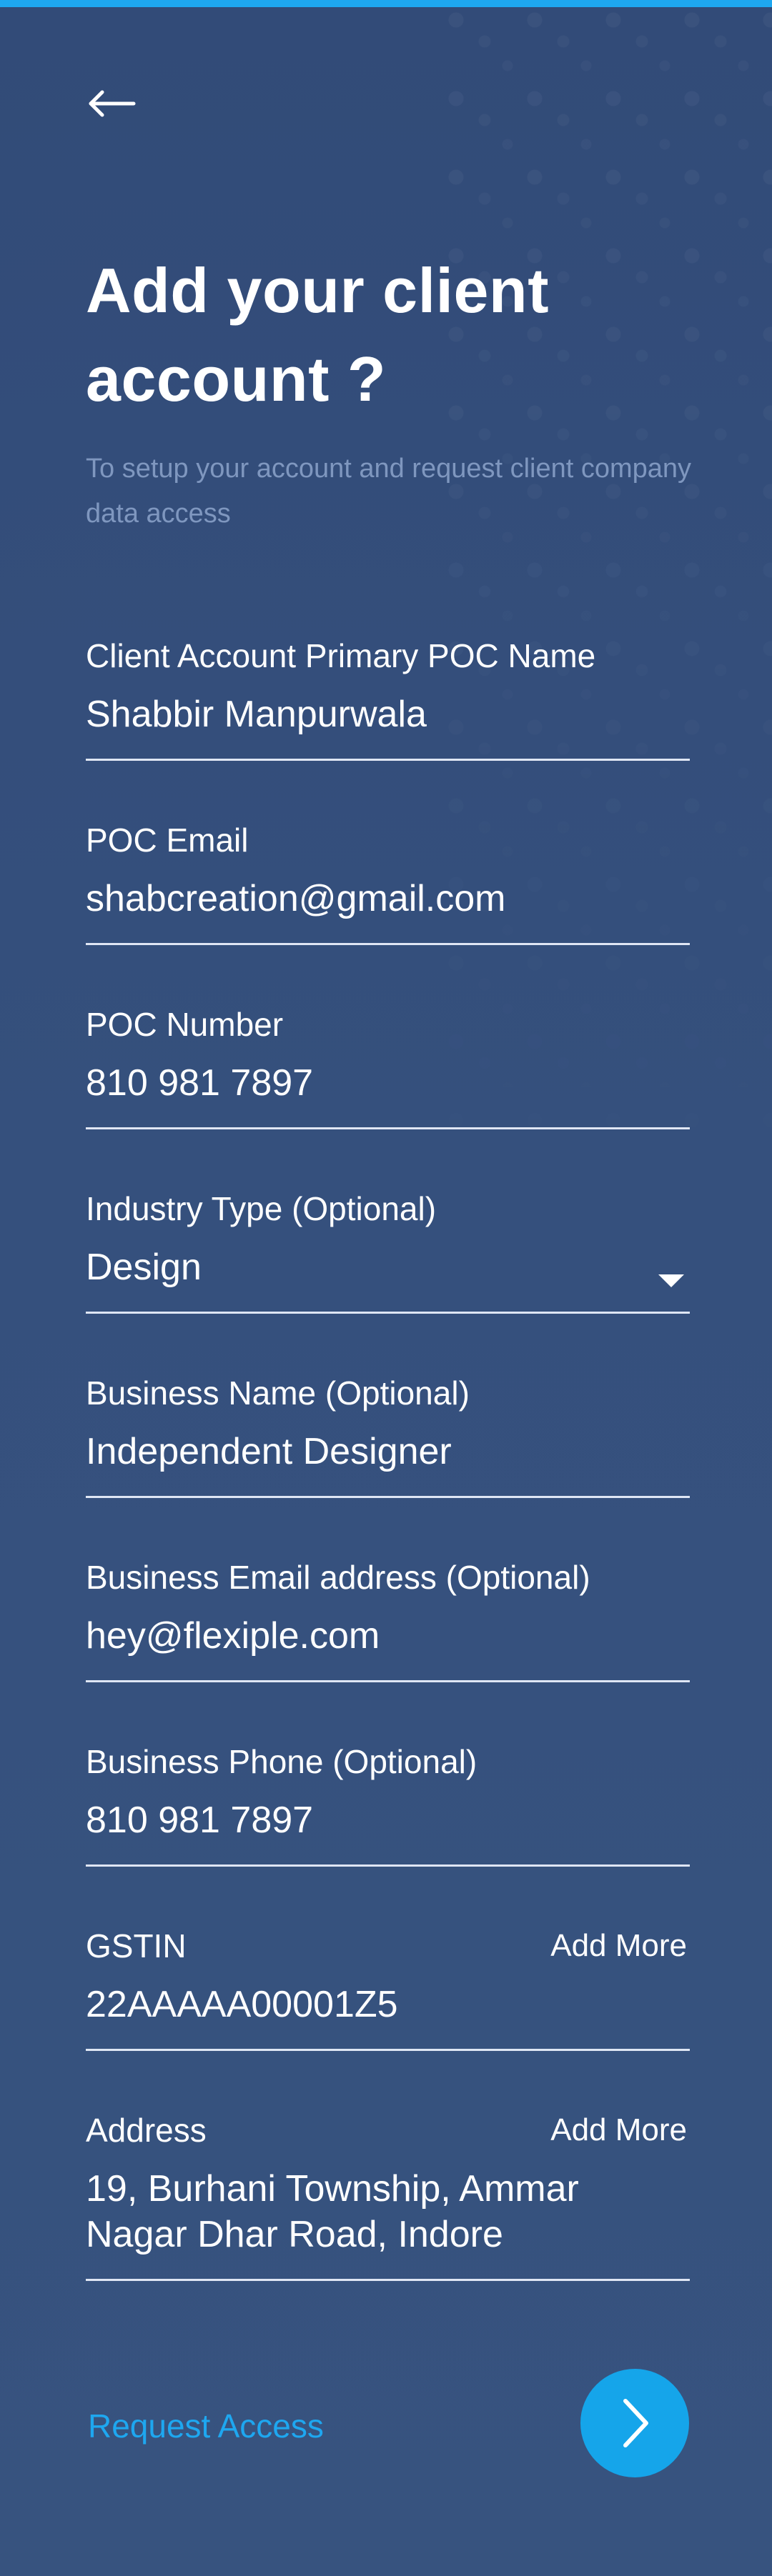 The height and width of the screenshot is (2576, 772). What do you see at coordinates (185, 1024) in the screenshot?
I see `poc-number-label: POC Number` at bounding box center [185, 1024].